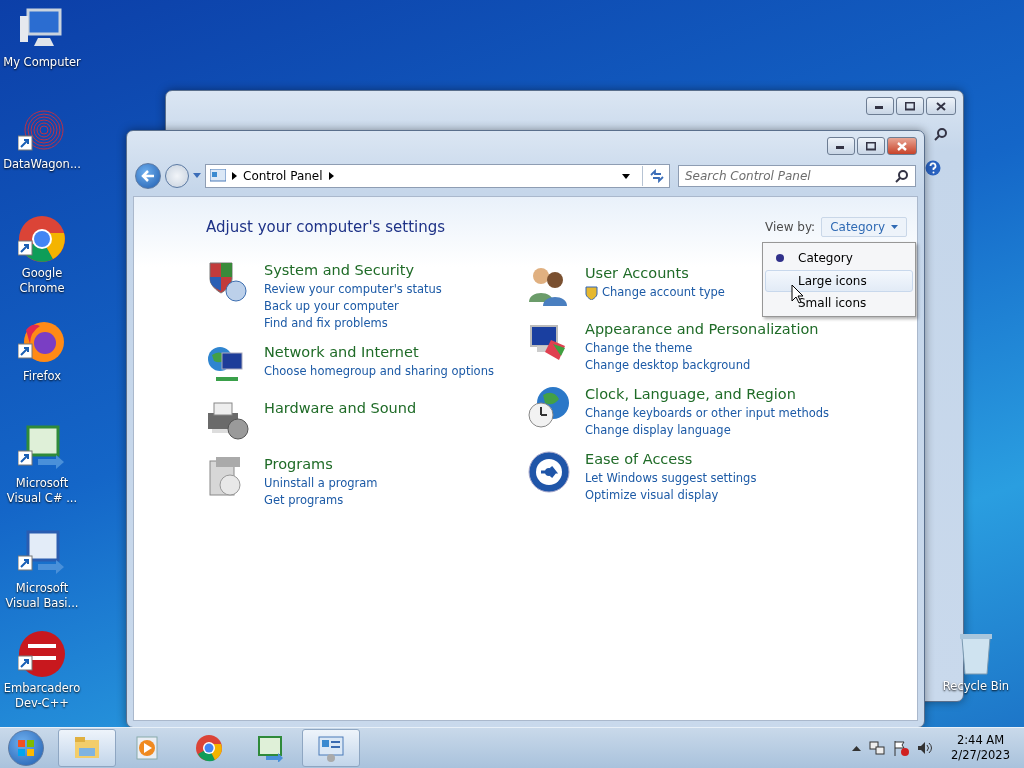 The width and height of the screenshot is (1024, 768). I want to click on help-icon, so click(933, 168).